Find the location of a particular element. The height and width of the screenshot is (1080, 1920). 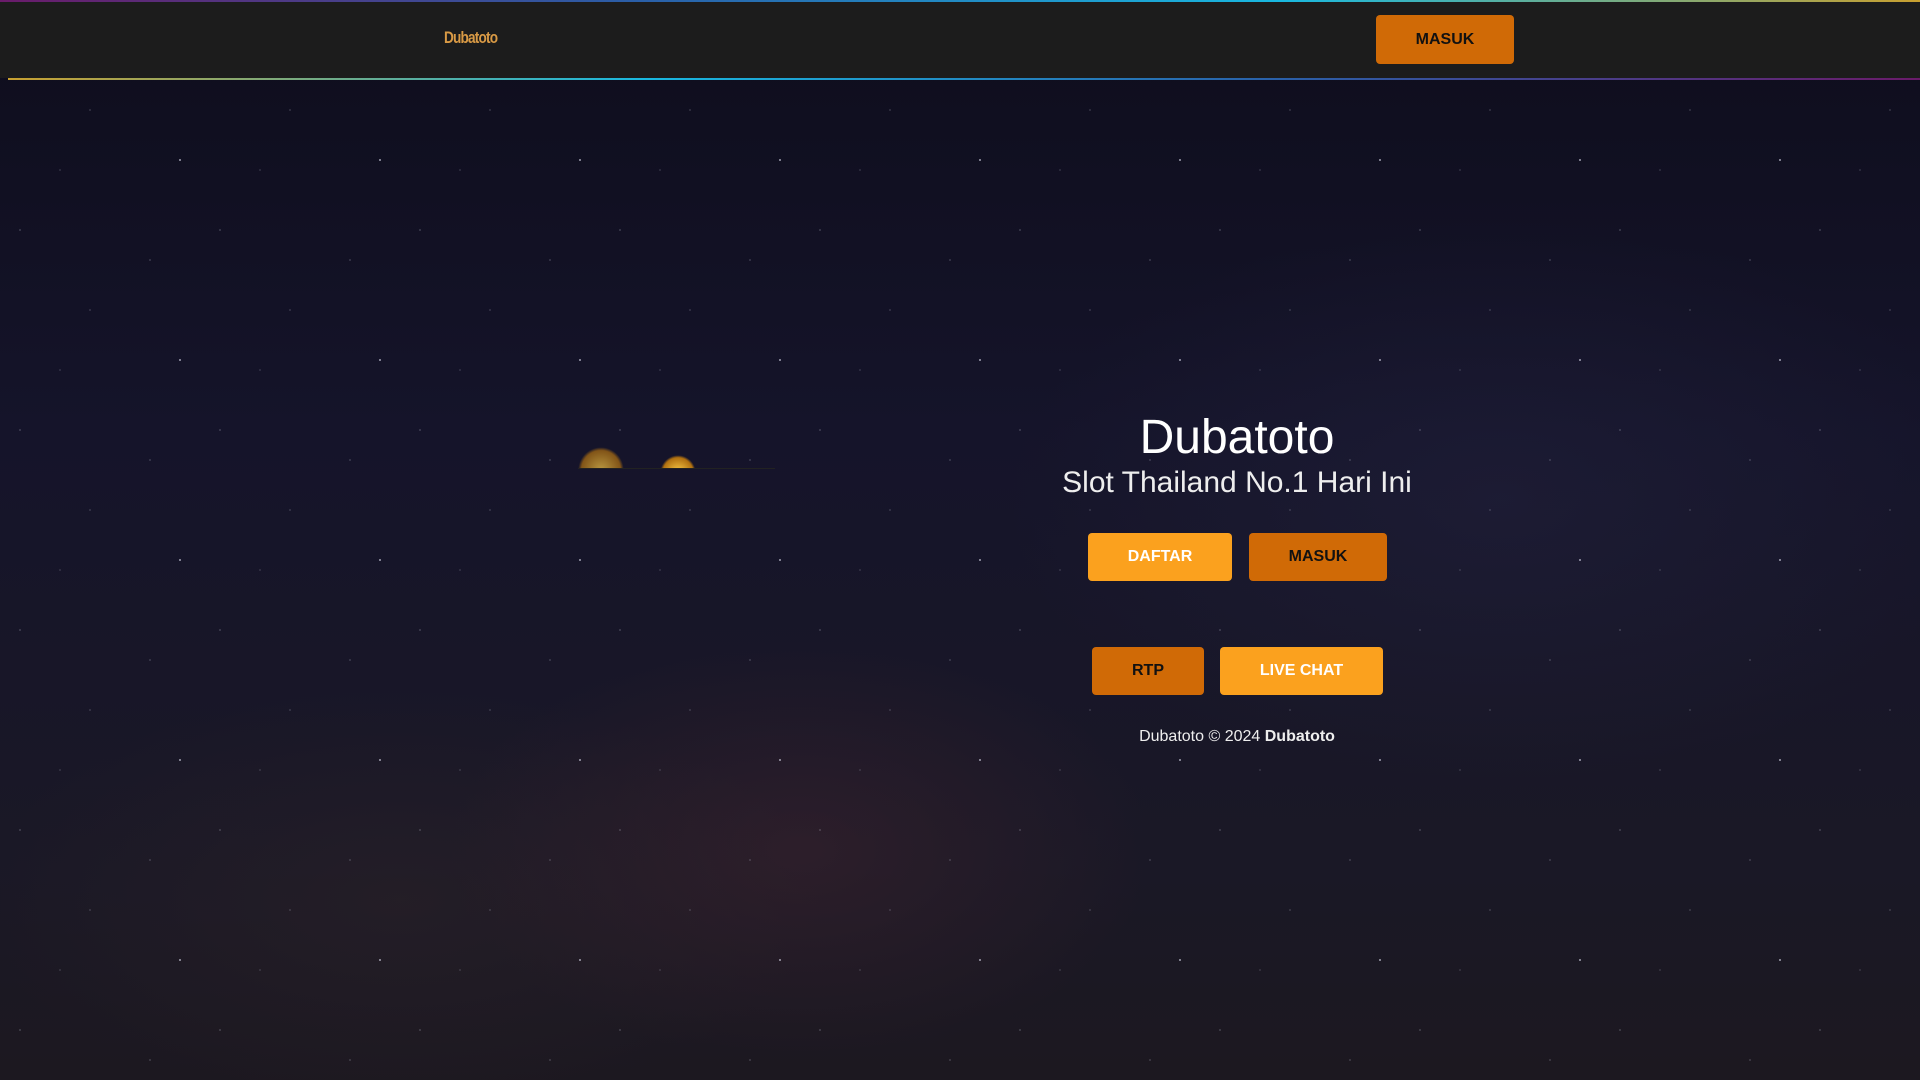

site-header: Dubatoto MASUK is located at coordinates (960, 40).